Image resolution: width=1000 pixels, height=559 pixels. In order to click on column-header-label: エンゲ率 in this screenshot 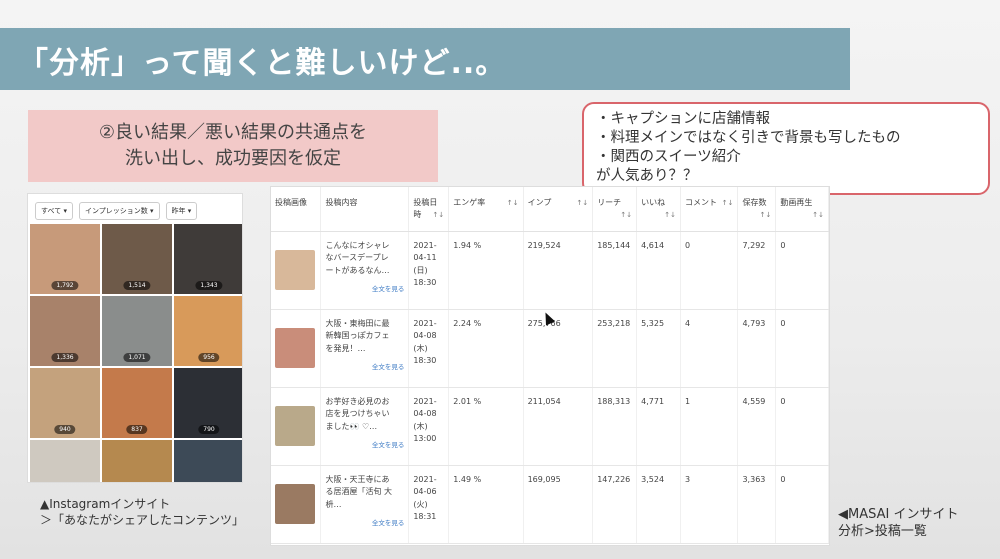, I will do `click(469, 202)`.